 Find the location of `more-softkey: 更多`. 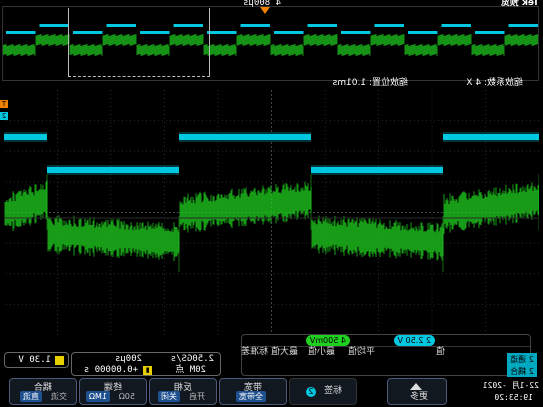

more-softkey: 更多 is located at coordinates (417, 391).